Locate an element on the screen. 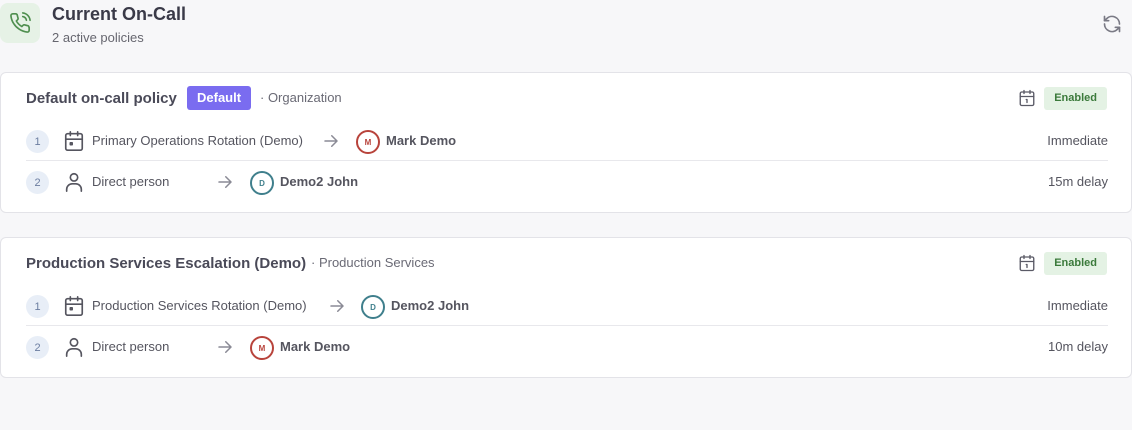  page-subtitle: 2 active policies is located at coordinates (98, 37).